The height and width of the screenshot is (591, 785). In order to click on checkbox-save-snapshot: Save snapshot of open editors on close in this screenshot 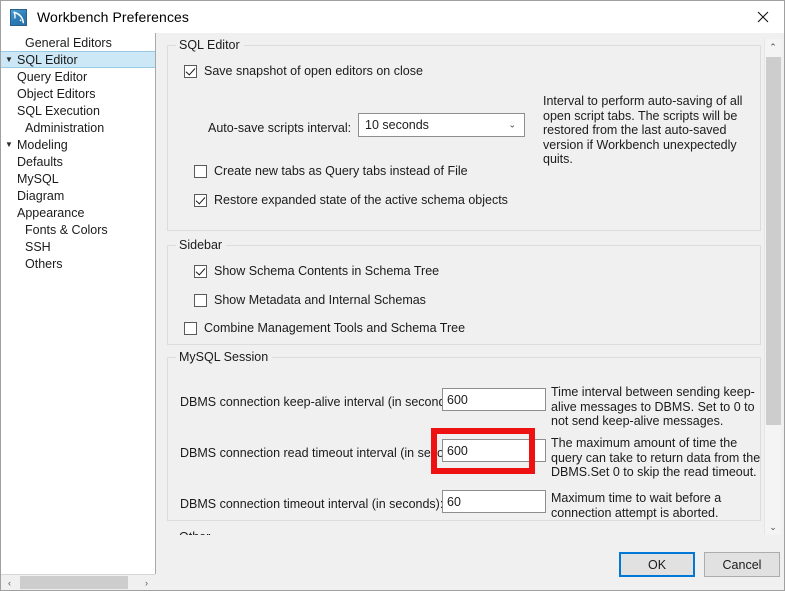, I will do `click(303, 71)`.